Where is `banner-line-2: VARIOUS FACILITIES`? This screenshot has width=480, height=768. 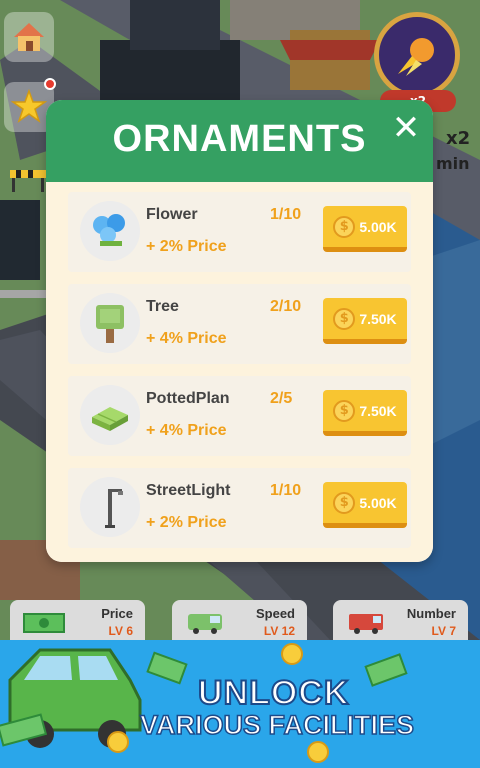 banner-line-2: VARIOUS FACILITIES is located at coordinates (277, 725).